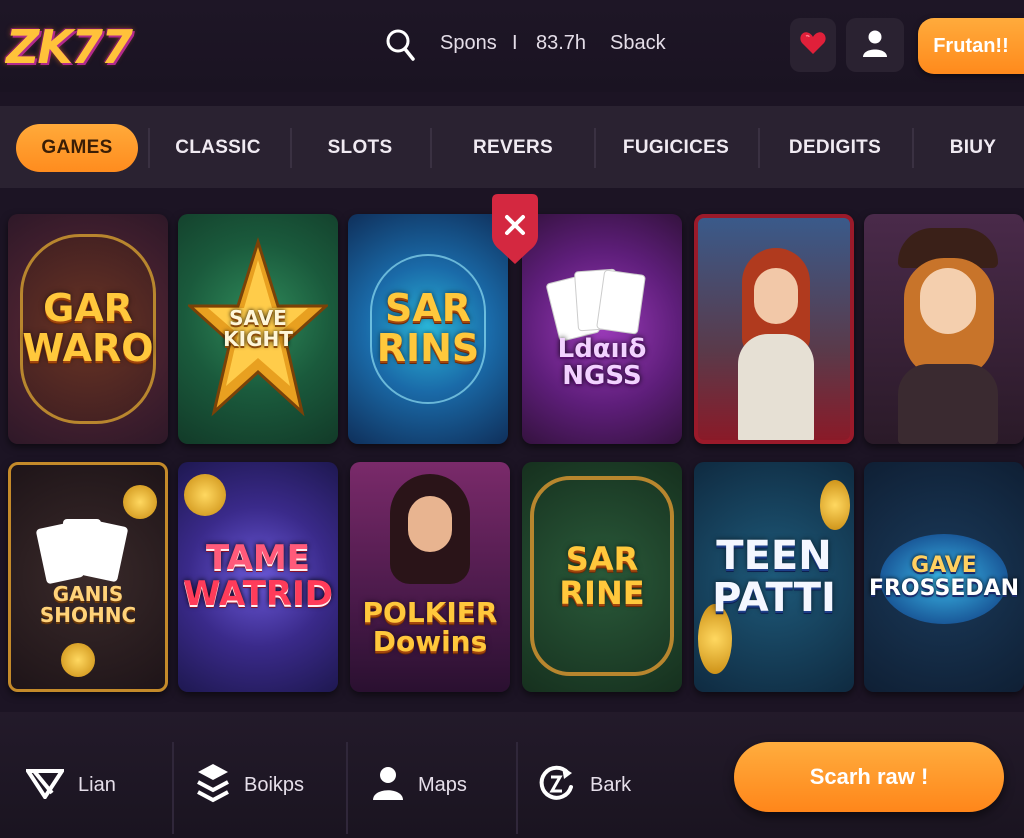  Describe the element at coordinates (638, 43) in the screenshot. I see `header-stat-sback: Sback` at that location.